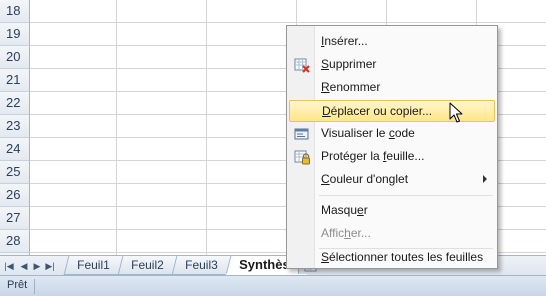 The height and width of the screenshot is (296, 546). Describe the element at coordinates (15, 218) in the screenshot. I see `row-header: 27` at that location.